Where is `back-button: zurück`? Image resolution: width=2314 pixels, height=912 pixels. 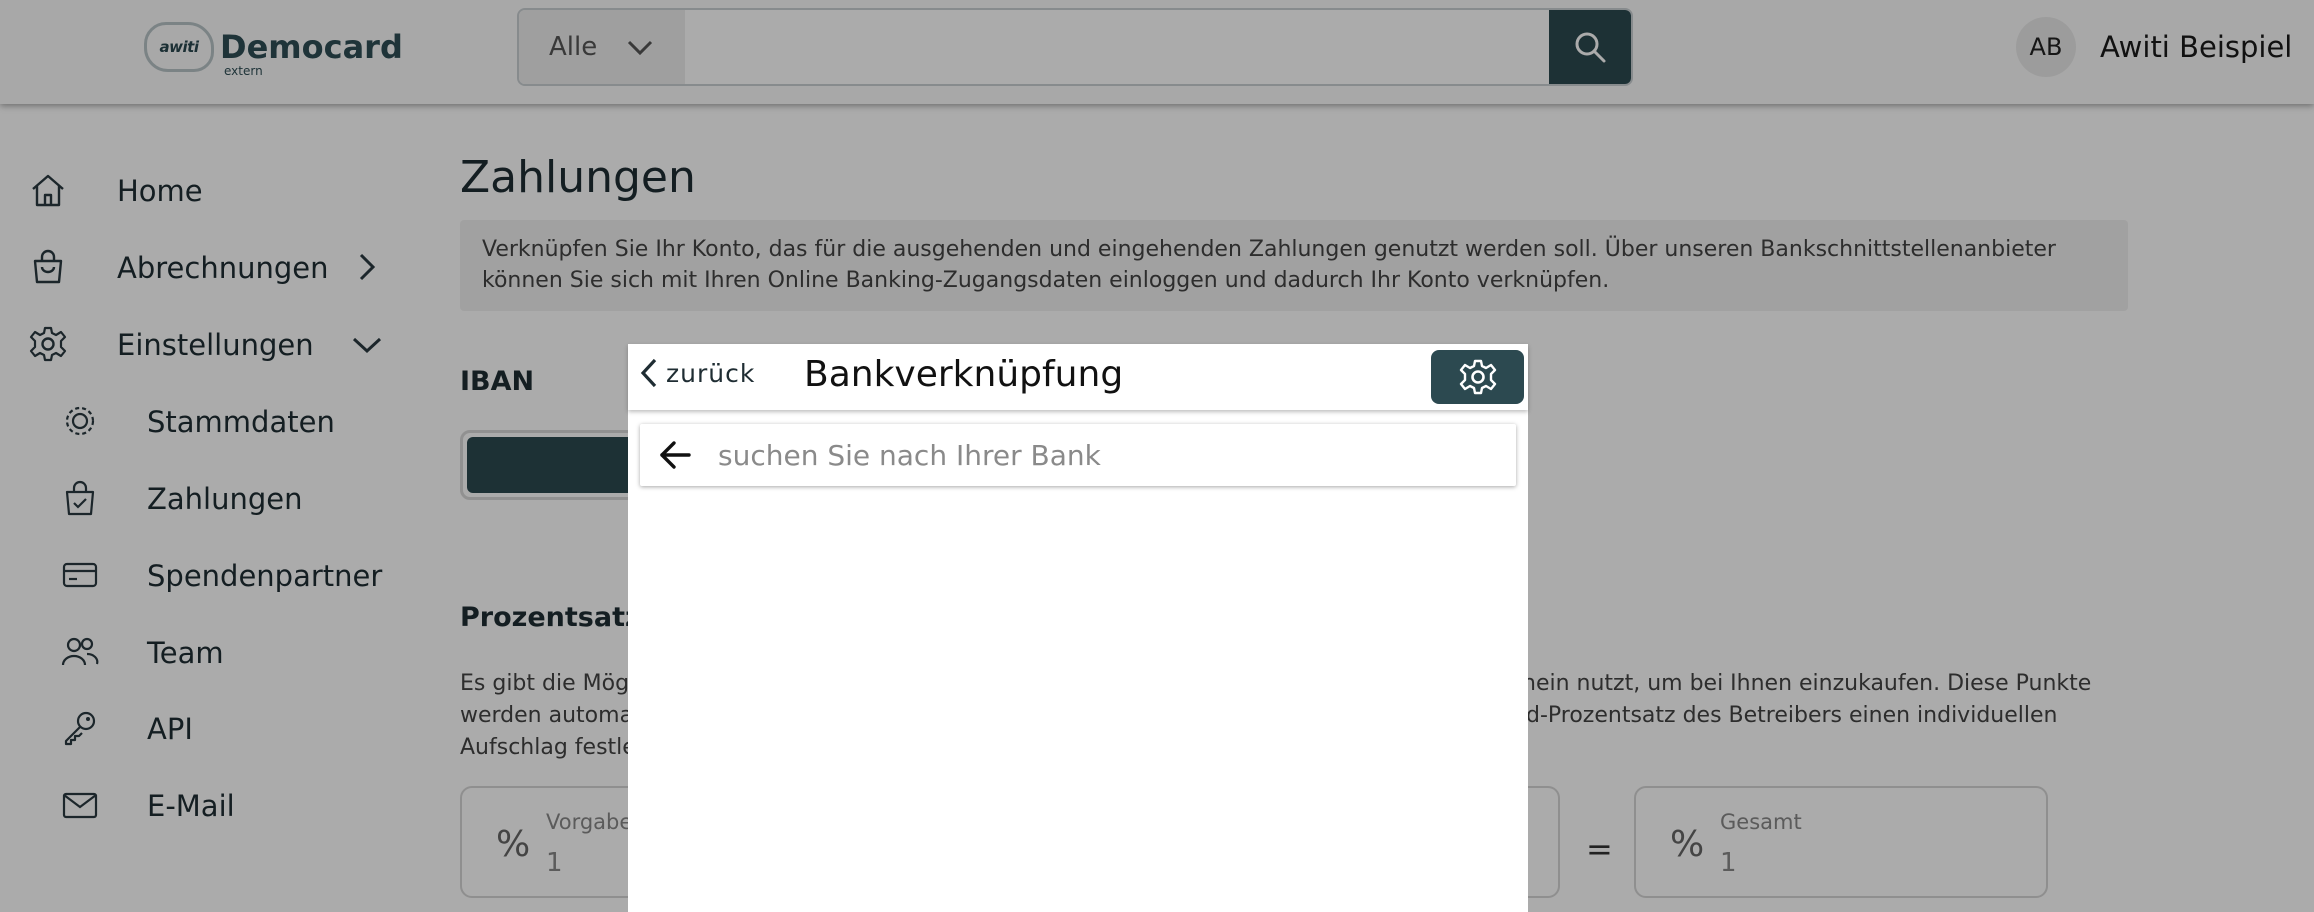
back-button: zurück is located at coordinates (697, 373).